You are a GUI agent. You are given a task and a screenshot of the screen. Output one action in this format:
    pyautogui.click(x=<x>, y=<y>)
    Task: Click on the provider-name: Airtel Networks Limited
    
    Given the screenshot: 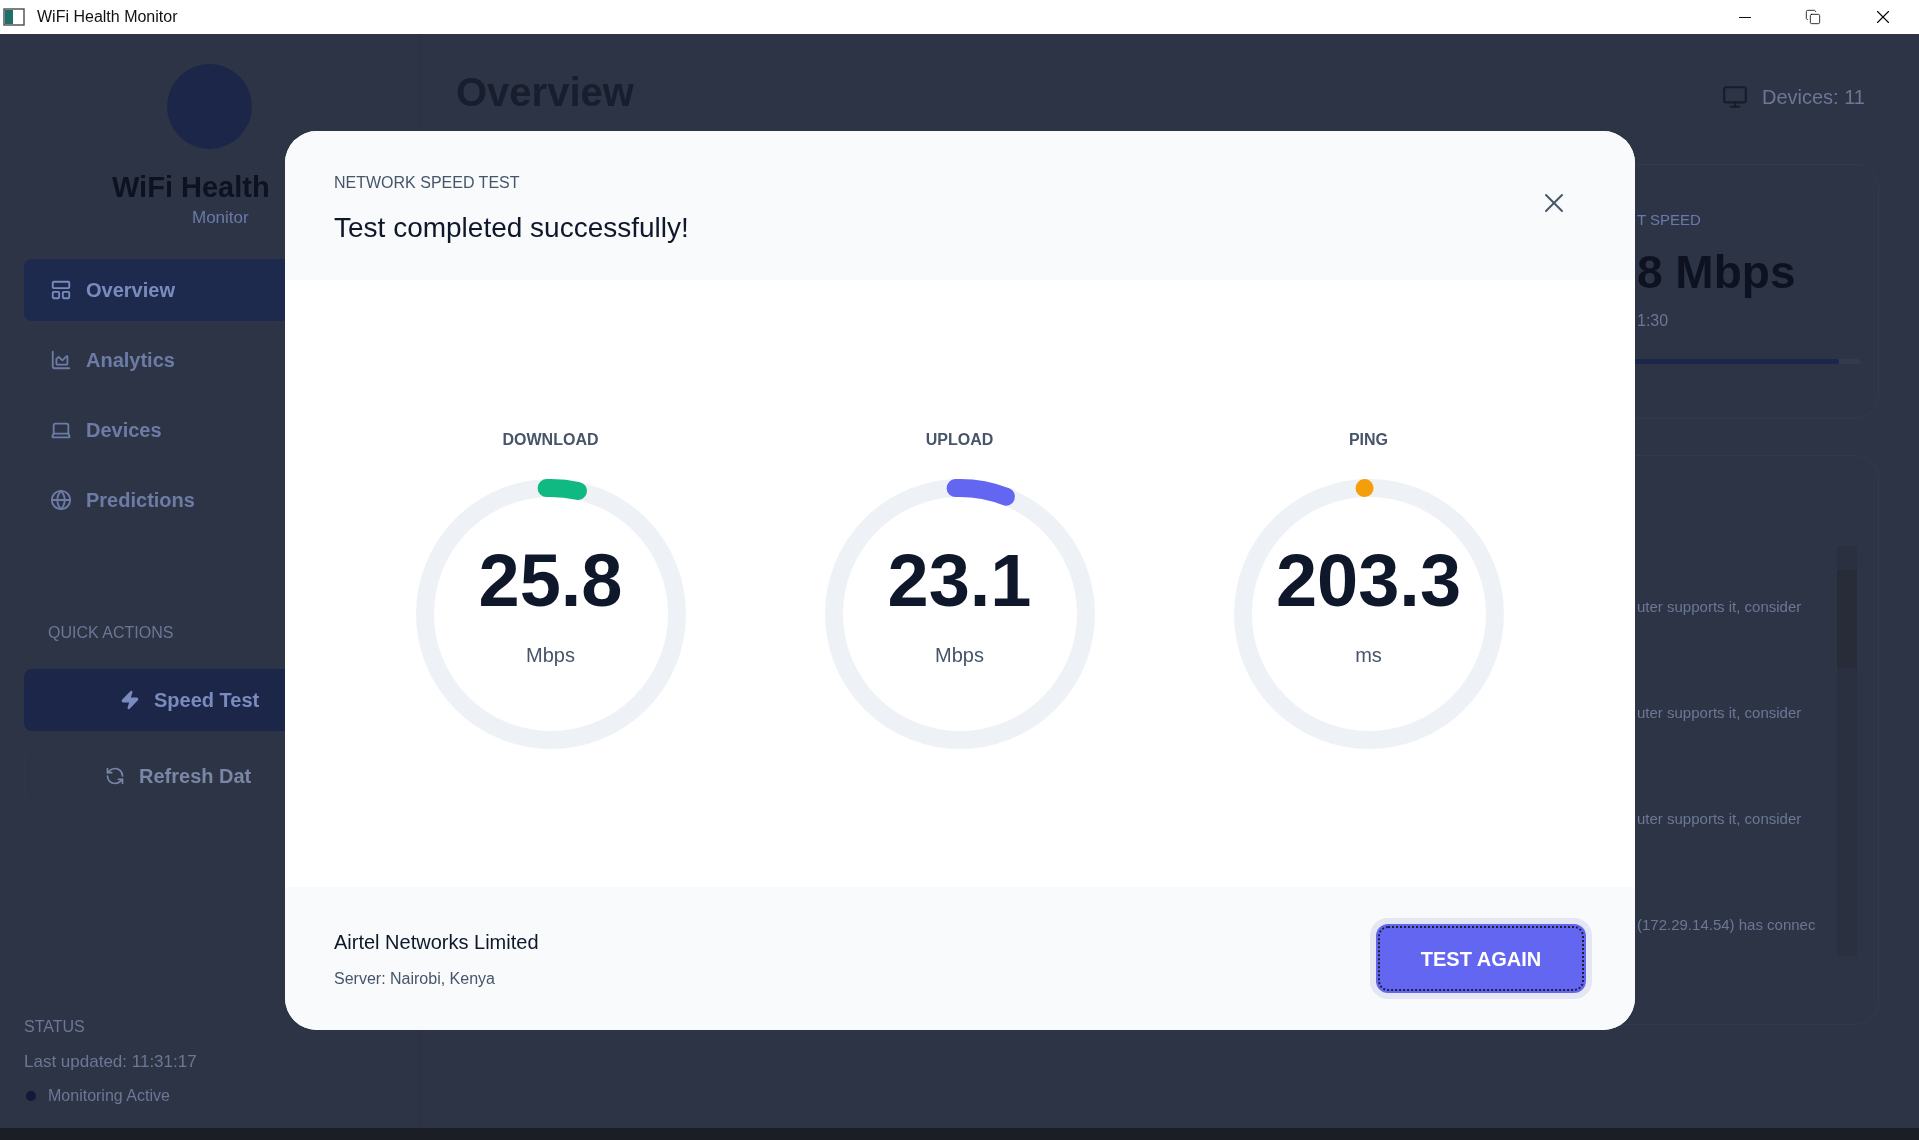 What is the action you would take?
    pyautogui.click(x=436, y=942)
    